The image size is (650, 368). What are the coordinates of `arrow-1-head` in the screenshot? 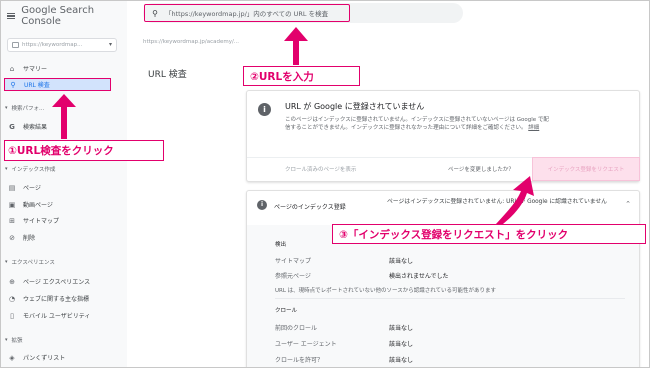 It's located at (64, 100).